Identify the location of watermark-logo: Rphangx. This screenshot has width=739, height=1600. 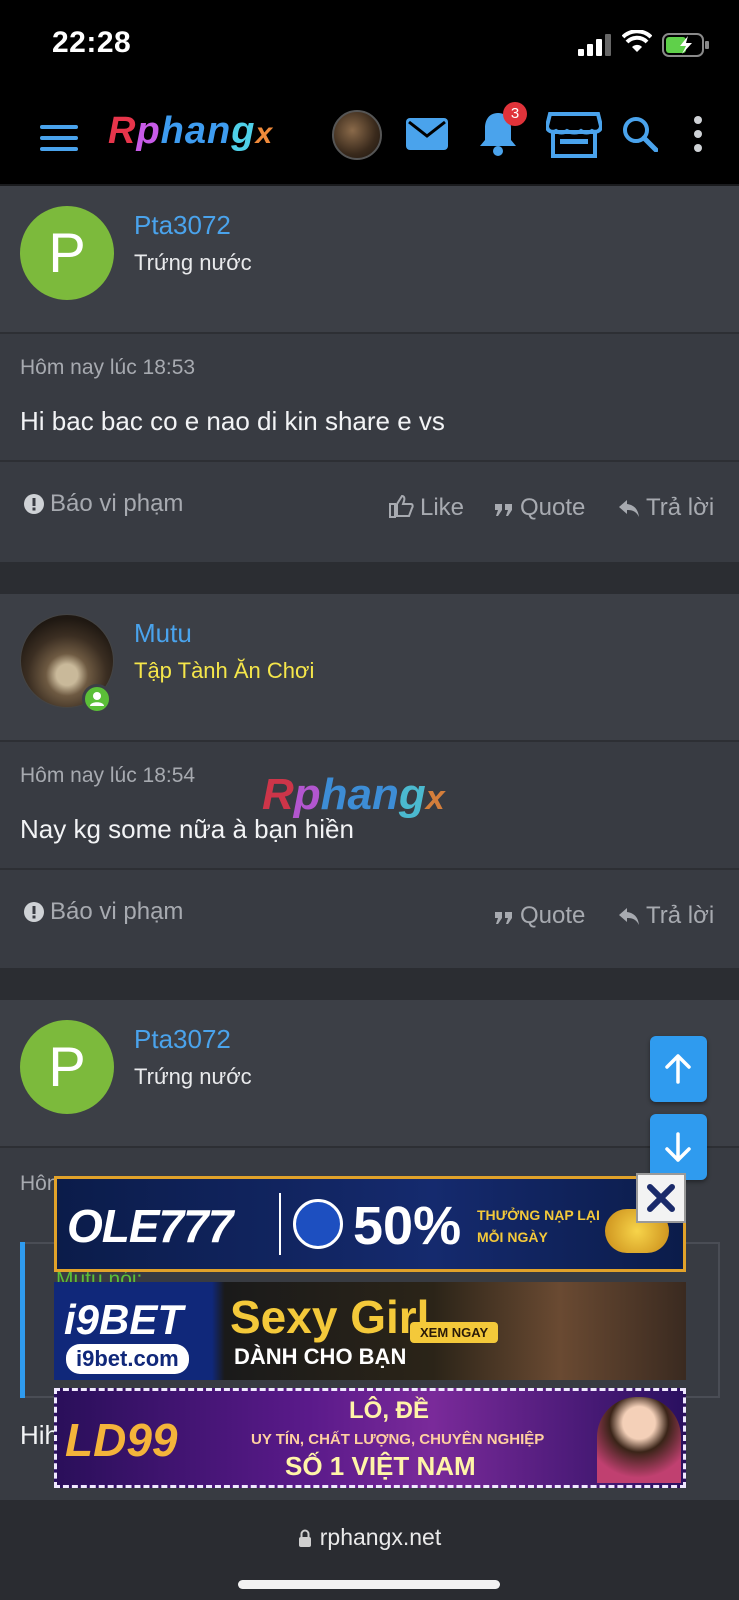
(353, 795).